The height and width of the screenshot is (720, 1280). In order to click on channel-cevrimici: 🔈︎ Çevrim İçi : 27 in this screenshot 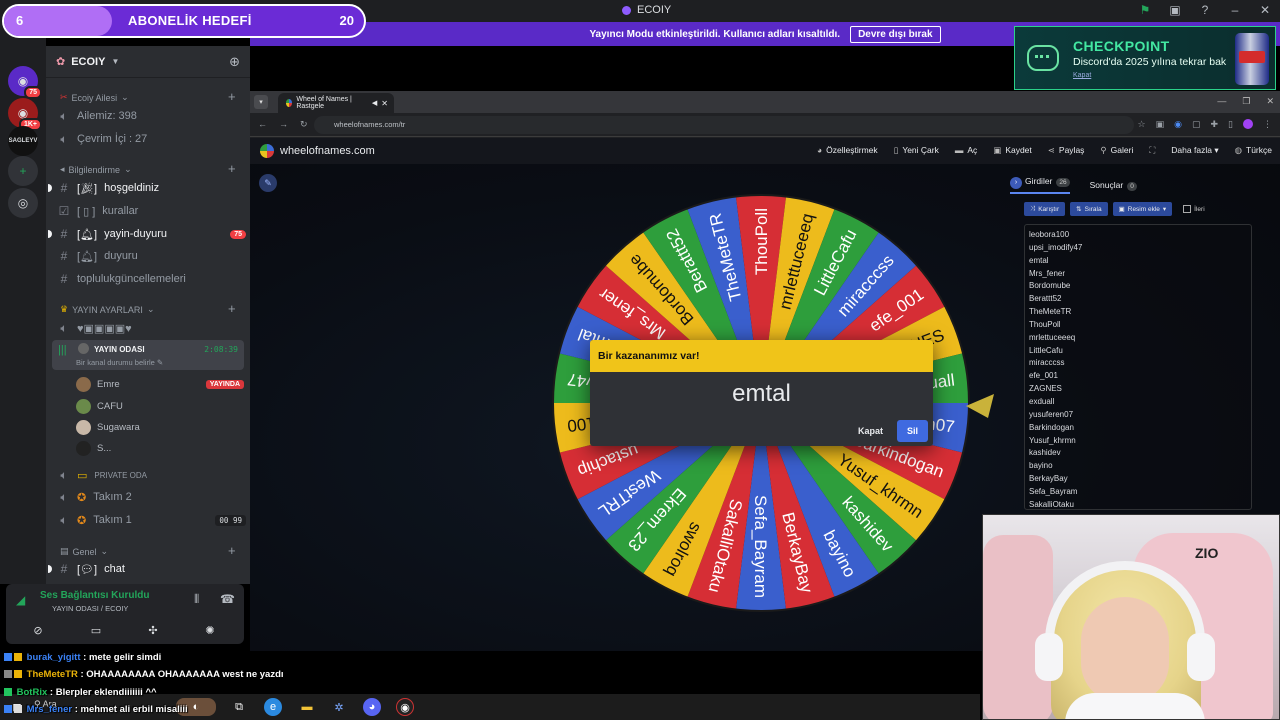, I will do `click(152, 139)`.